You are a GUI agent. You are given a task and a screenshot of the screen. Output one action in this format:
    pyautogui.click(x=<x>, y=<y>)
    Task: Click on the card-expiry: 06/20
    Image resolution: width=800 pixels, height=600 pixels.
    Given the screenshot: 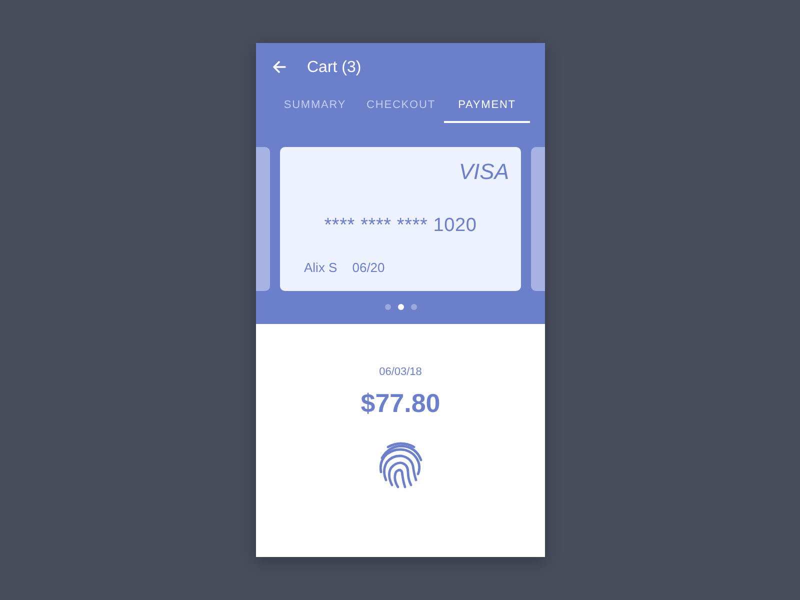 What is the action you would take?
    pyautogui.click(x=368, y=268)
    